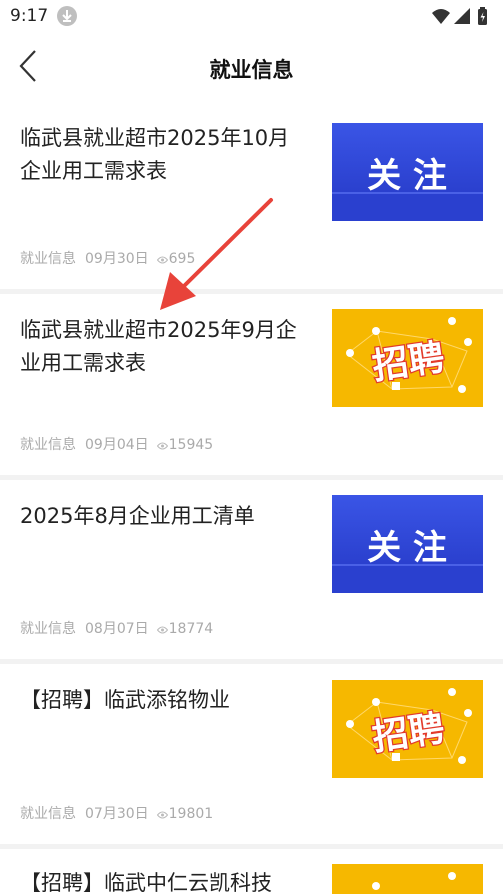 This screenshot has height=894, width=503. I want to click on status-bar: 9:17, so click(251, 16).